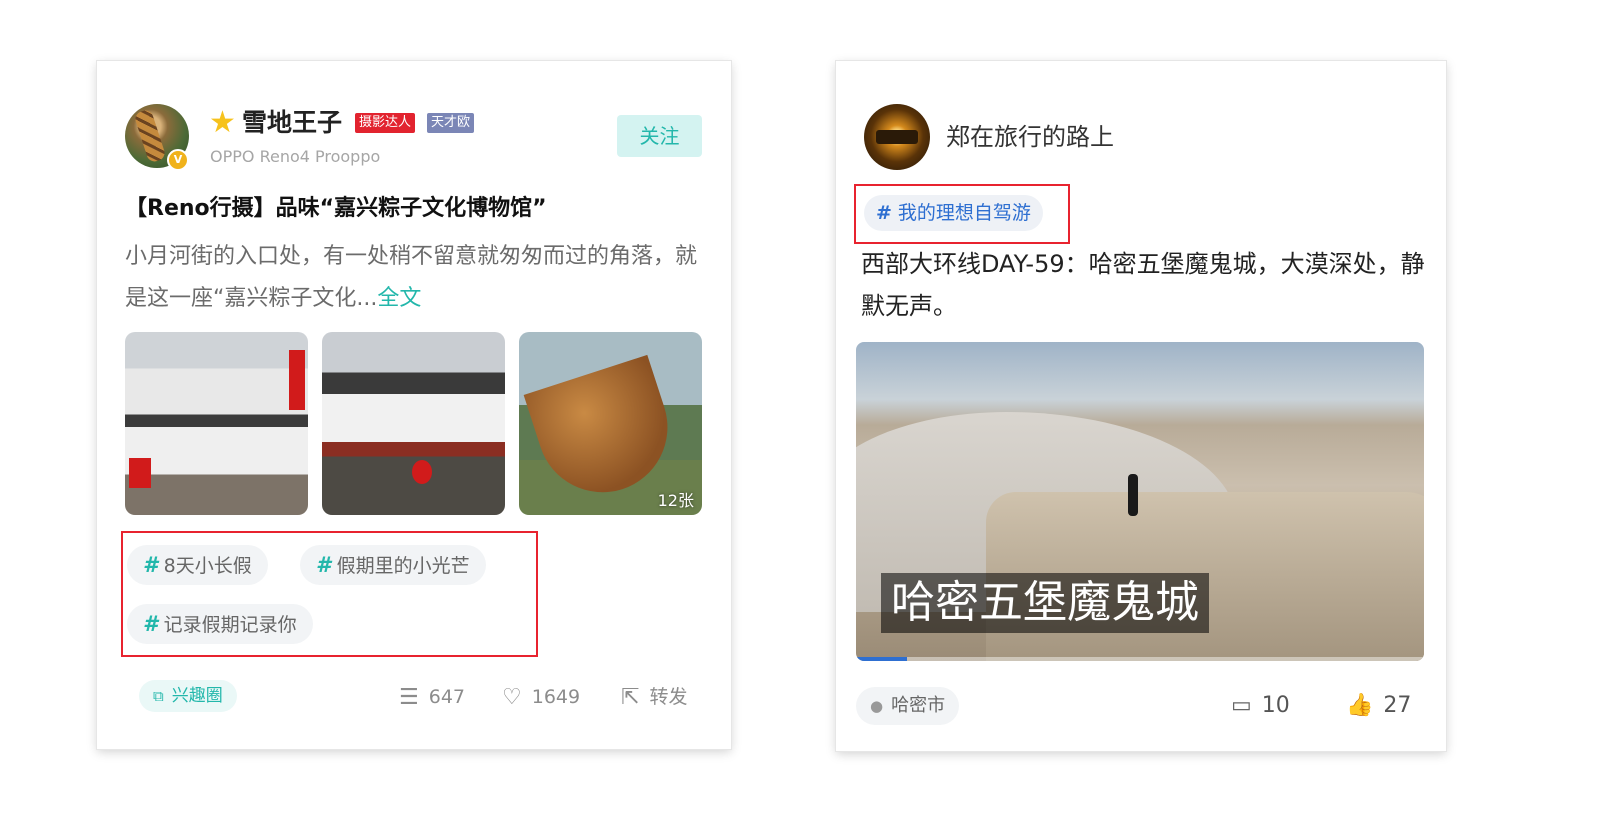  What do you see at coordinates (1378, 706) in the screenshot?
I see `like-button: 👍 27` at bounding box center [1378, 706].